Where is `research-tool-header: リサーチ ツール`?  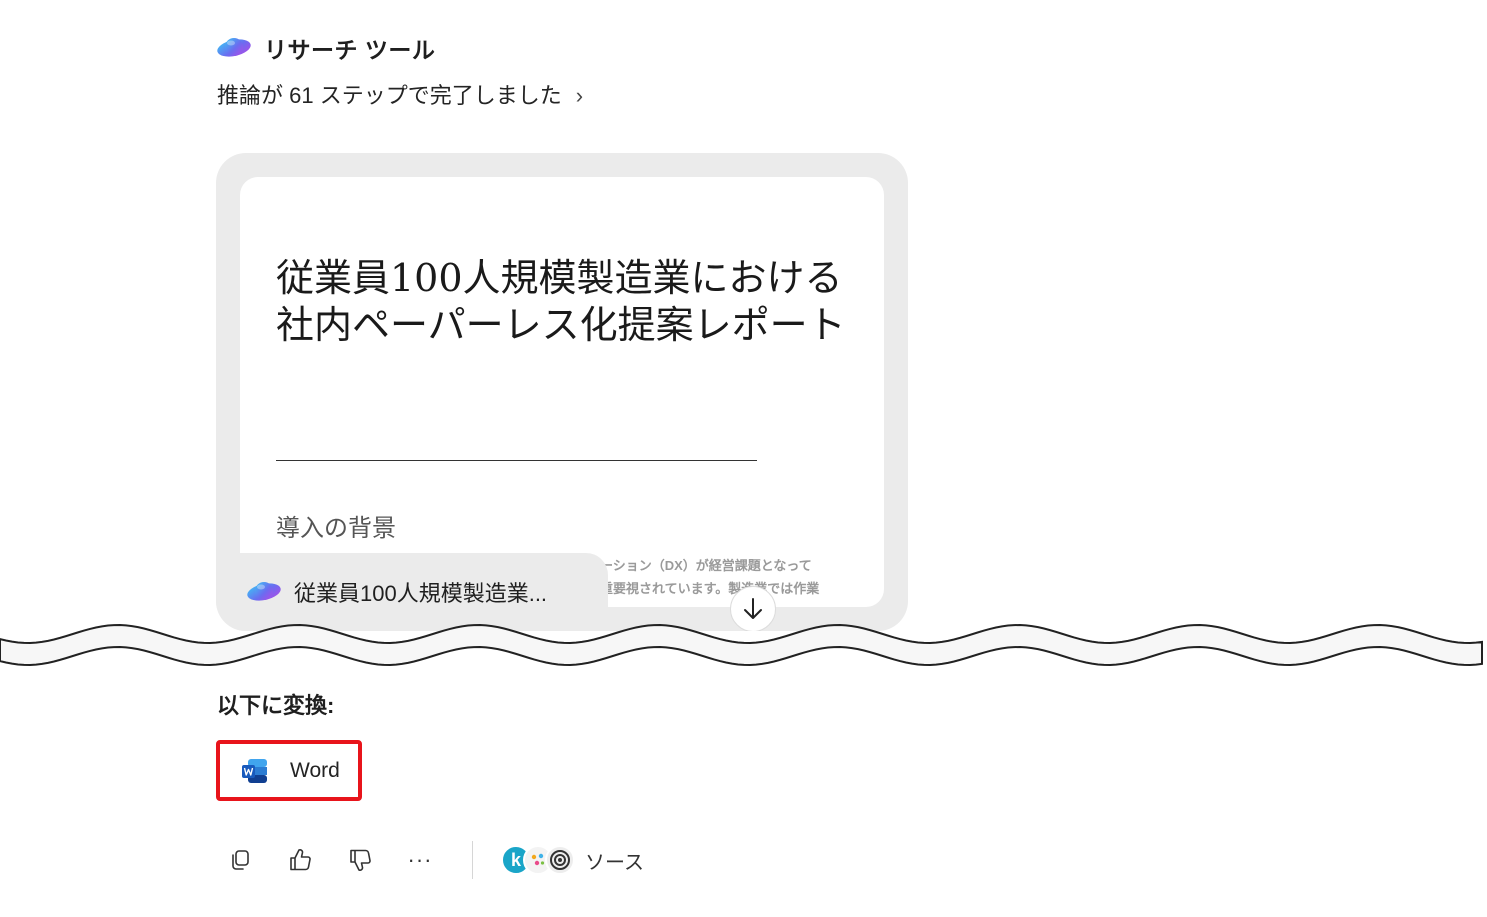
research-tool-header: リサーチ ツール is located at coordinates (325, 48).